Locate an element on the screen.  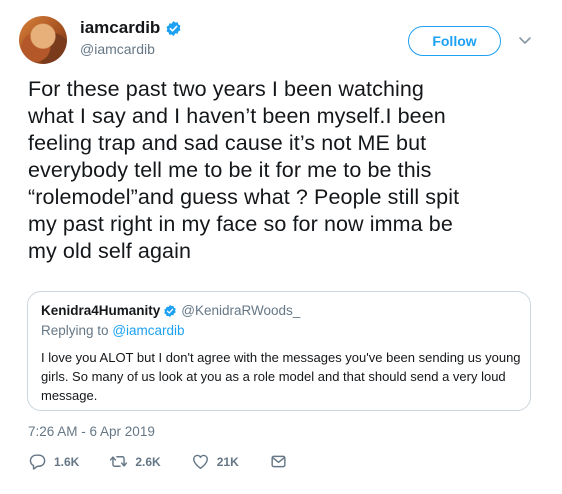
quoted-tweet-header: Kenidra4Humanity @KenidraRWoods_ is located at coordinates (170, 310).